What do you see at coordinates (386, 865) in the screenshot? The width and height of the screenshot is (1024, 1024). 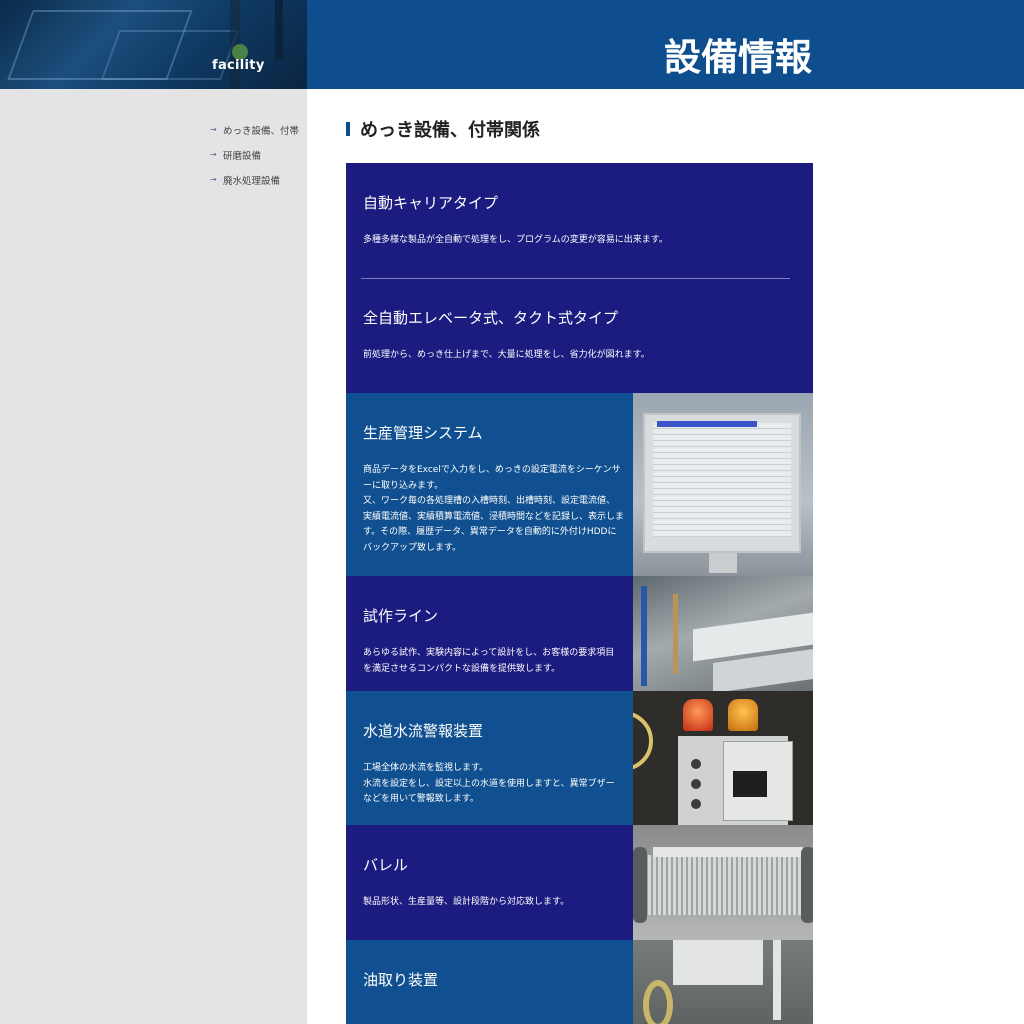 I see `equipment-title: バレル` at bounding box center [386, 865].